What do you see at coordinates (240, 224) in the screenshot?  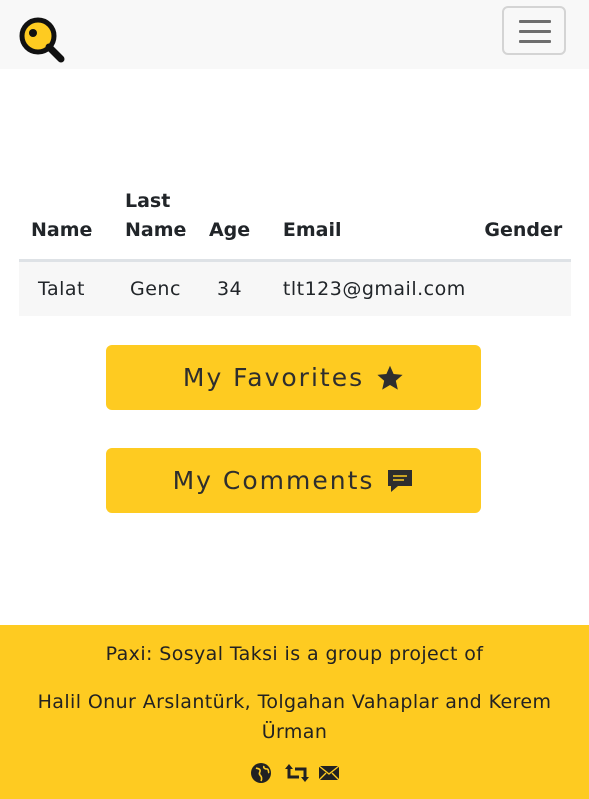 I see `header-age: Age` at bounding box center [240, 224].